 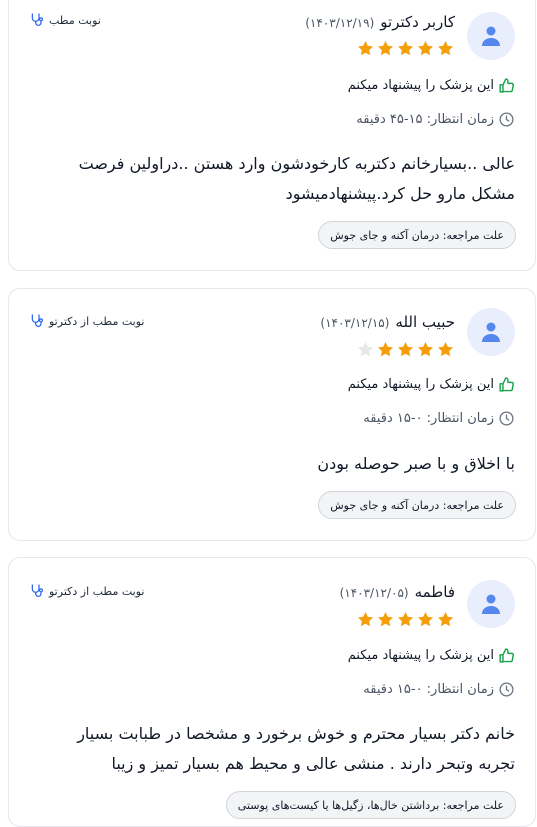 What do you see at coordinates (340, 23) in the screenshot?
I see `review-date: (۱۴۰۳/۱۲/۱۹)` at bounding box center [340, 23].